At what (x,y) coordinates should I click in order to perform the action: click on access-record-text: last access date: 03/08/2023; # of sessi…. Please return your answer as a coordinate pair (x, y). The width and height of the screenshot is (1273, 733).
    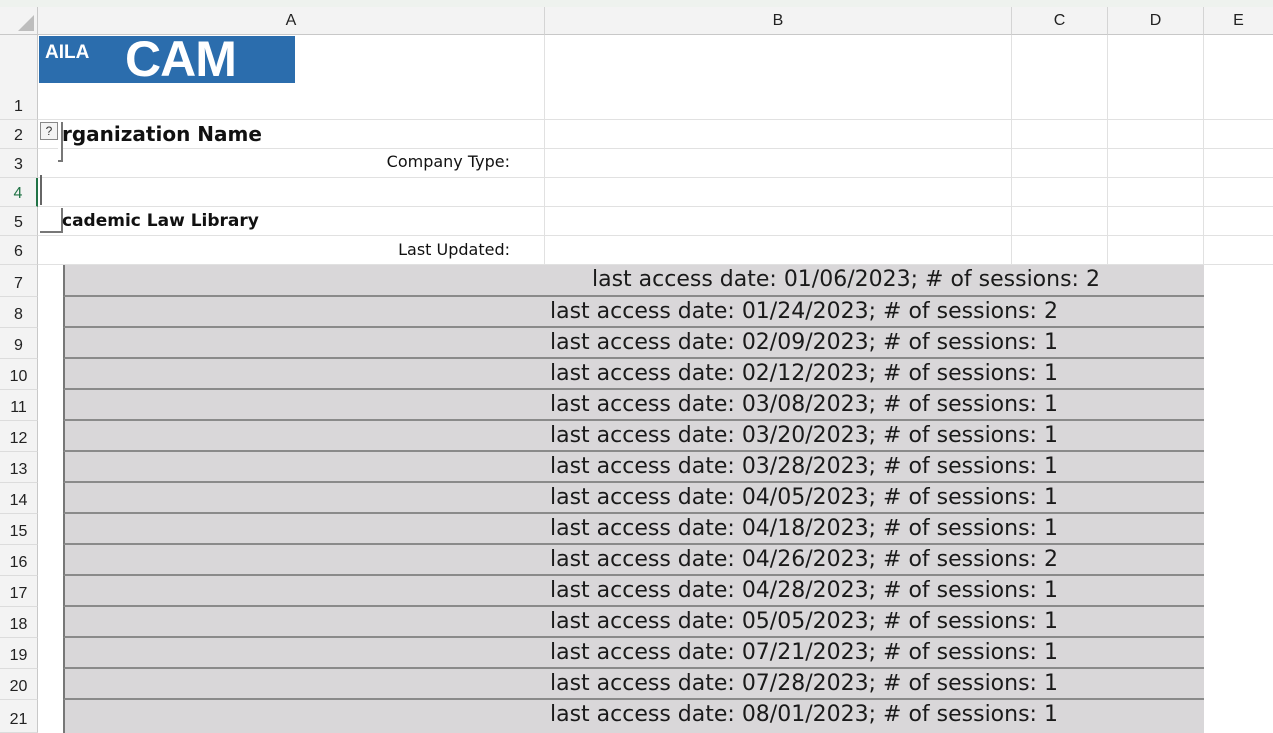
    Looking at the image, I should click on (804, 404).